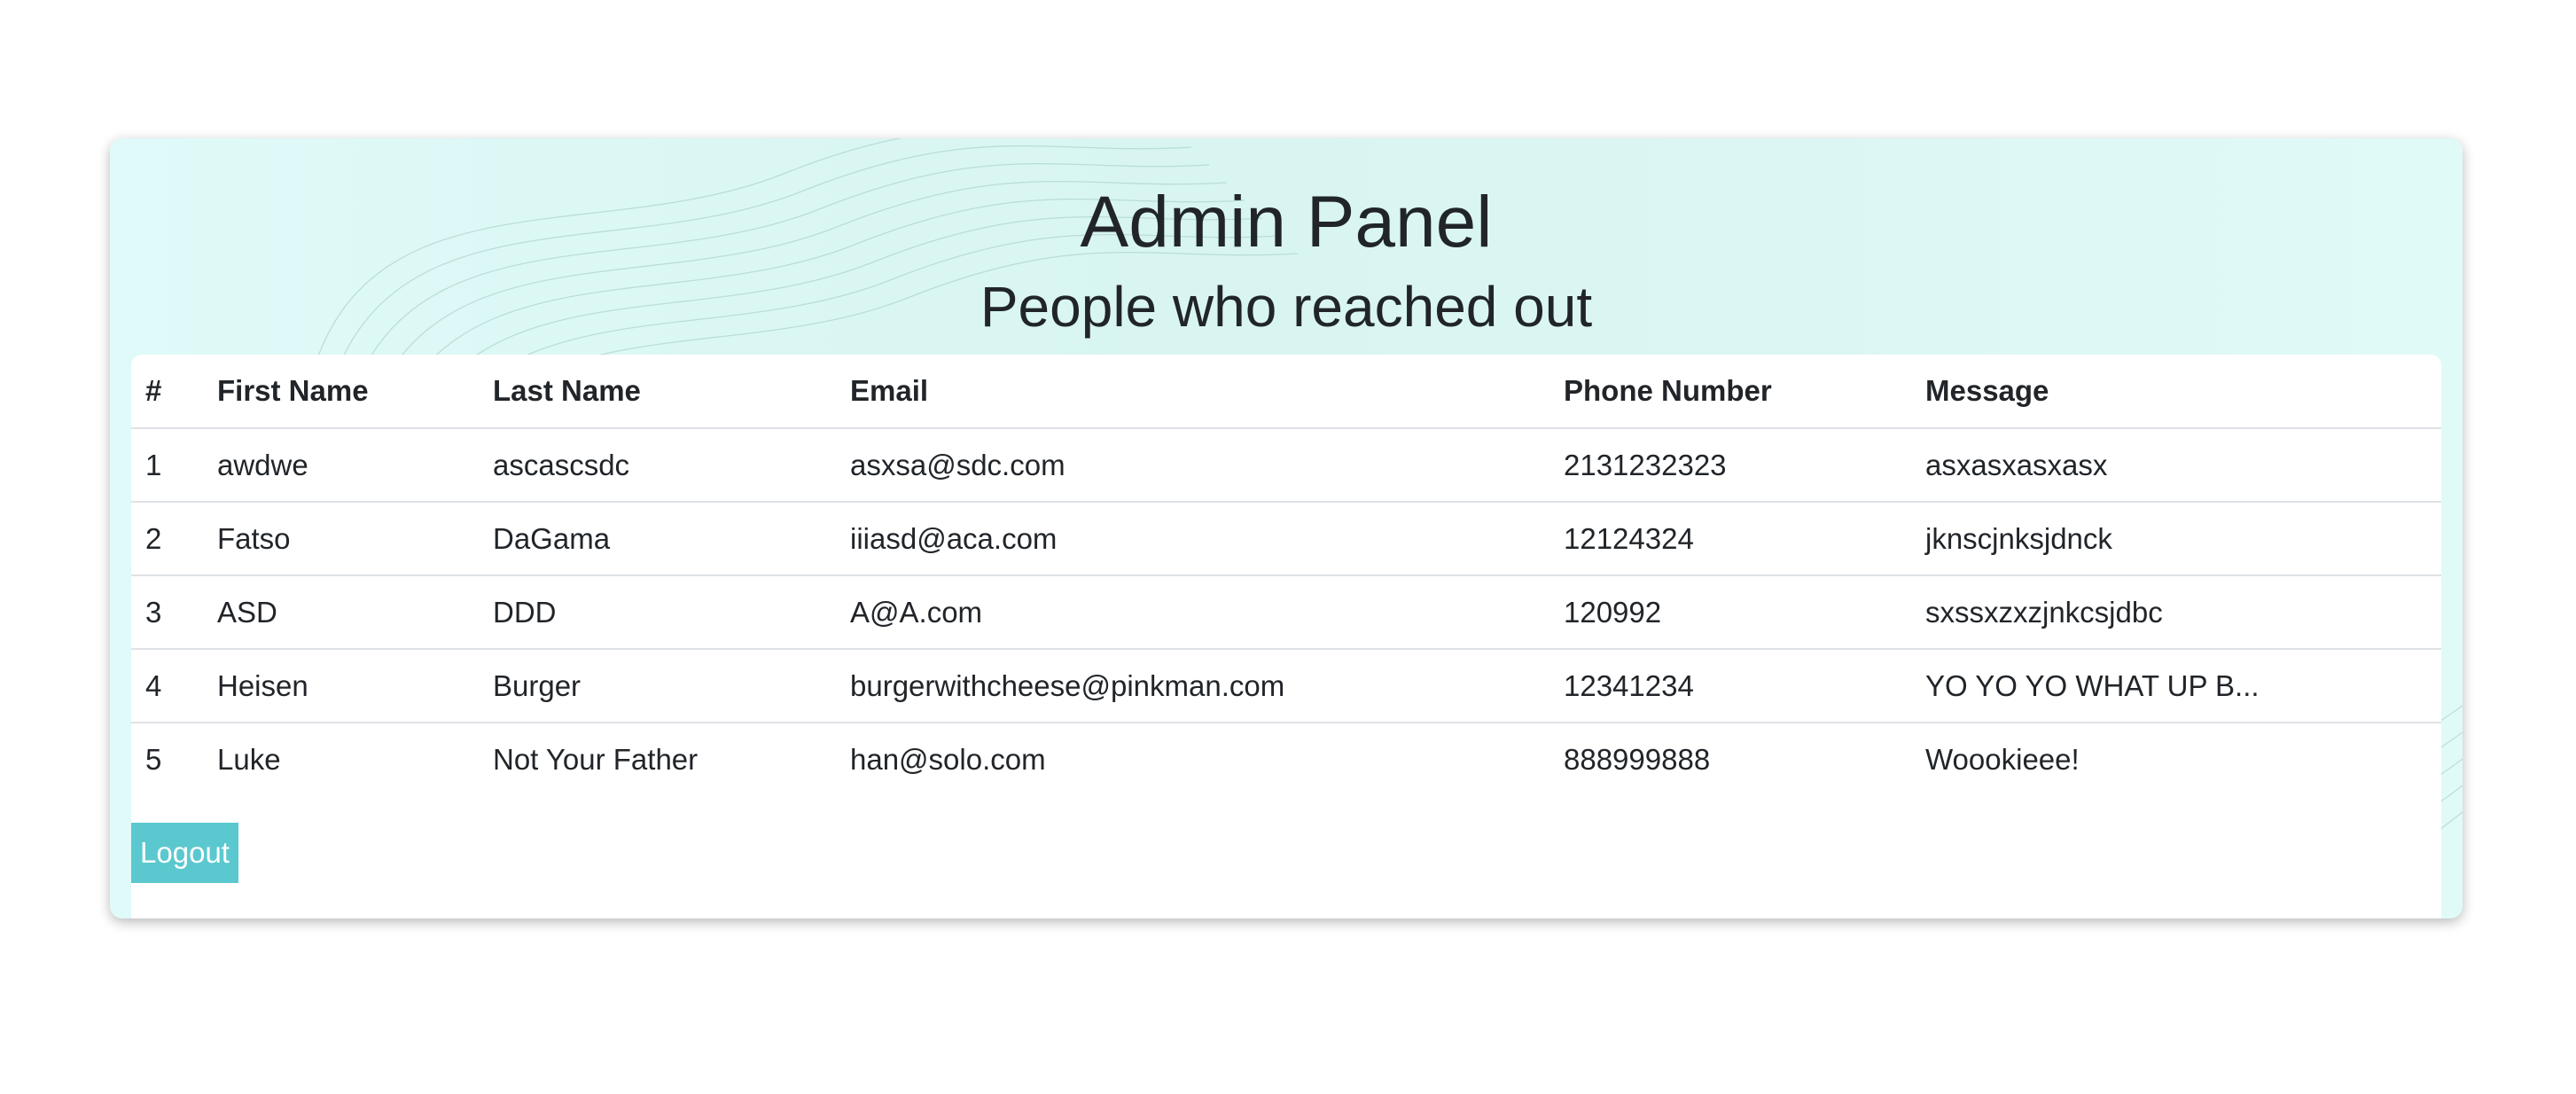 Image resolution: width=2576 pixels, height=1094 pixels. Describe the element at coordinates (657, 538) in the screenshot. I see `cell-last-name: DaGama` at that location.